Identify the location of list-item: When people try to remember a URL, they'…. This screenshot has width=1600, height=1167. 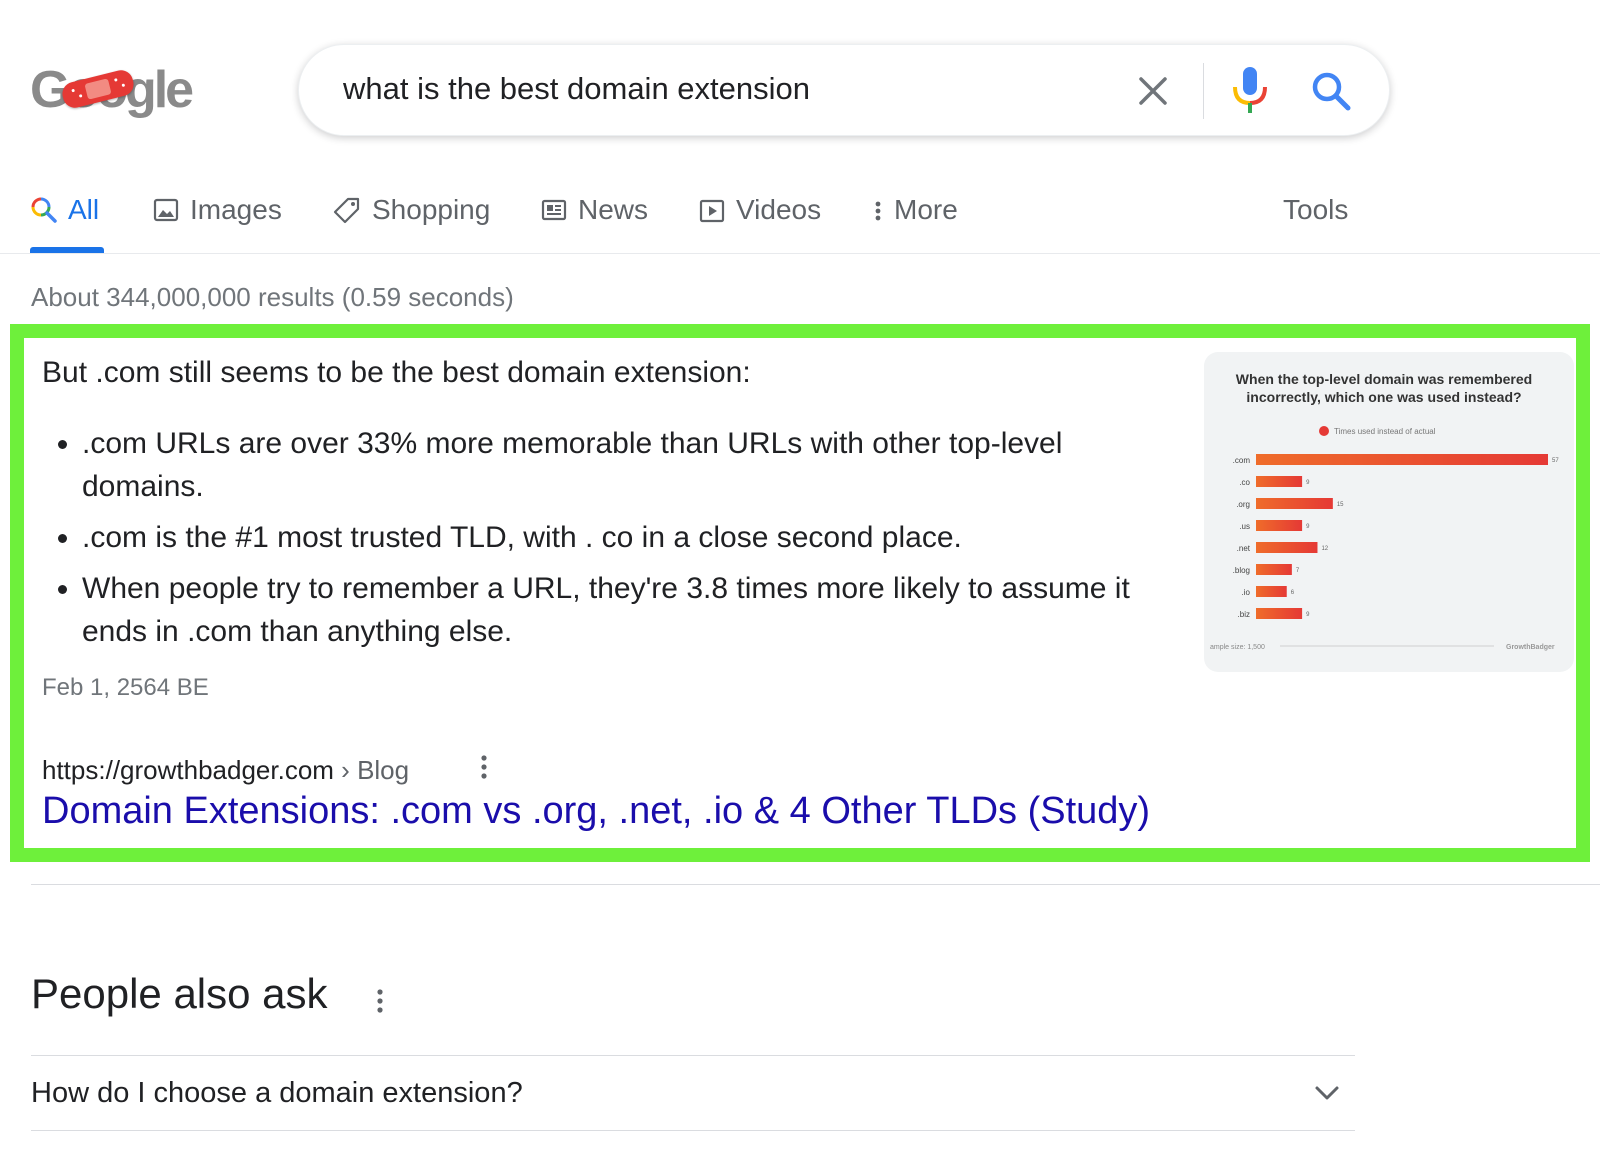
(632, 610).